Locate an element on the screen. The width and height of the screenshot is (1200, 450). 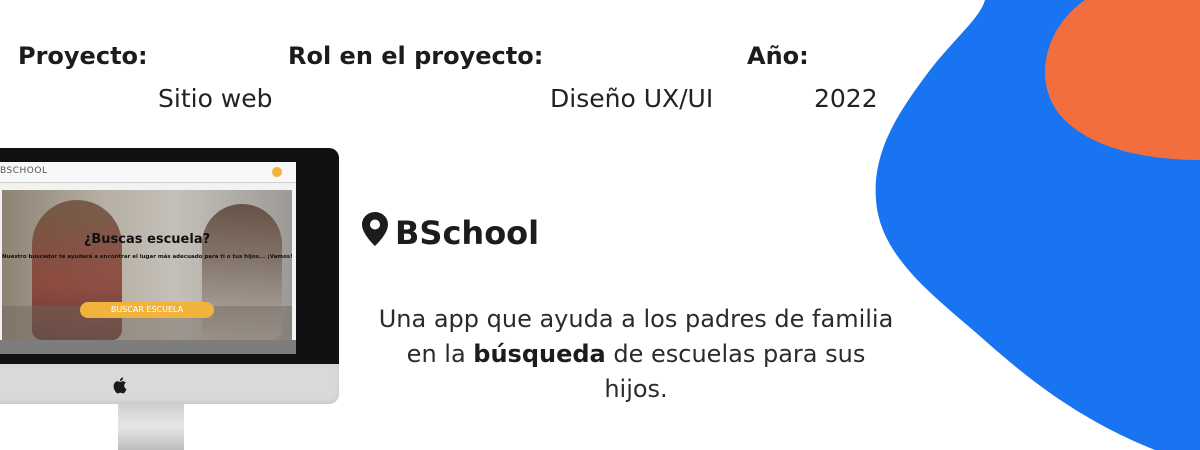
year-value: 2022 is located at coordinates (846, 98).